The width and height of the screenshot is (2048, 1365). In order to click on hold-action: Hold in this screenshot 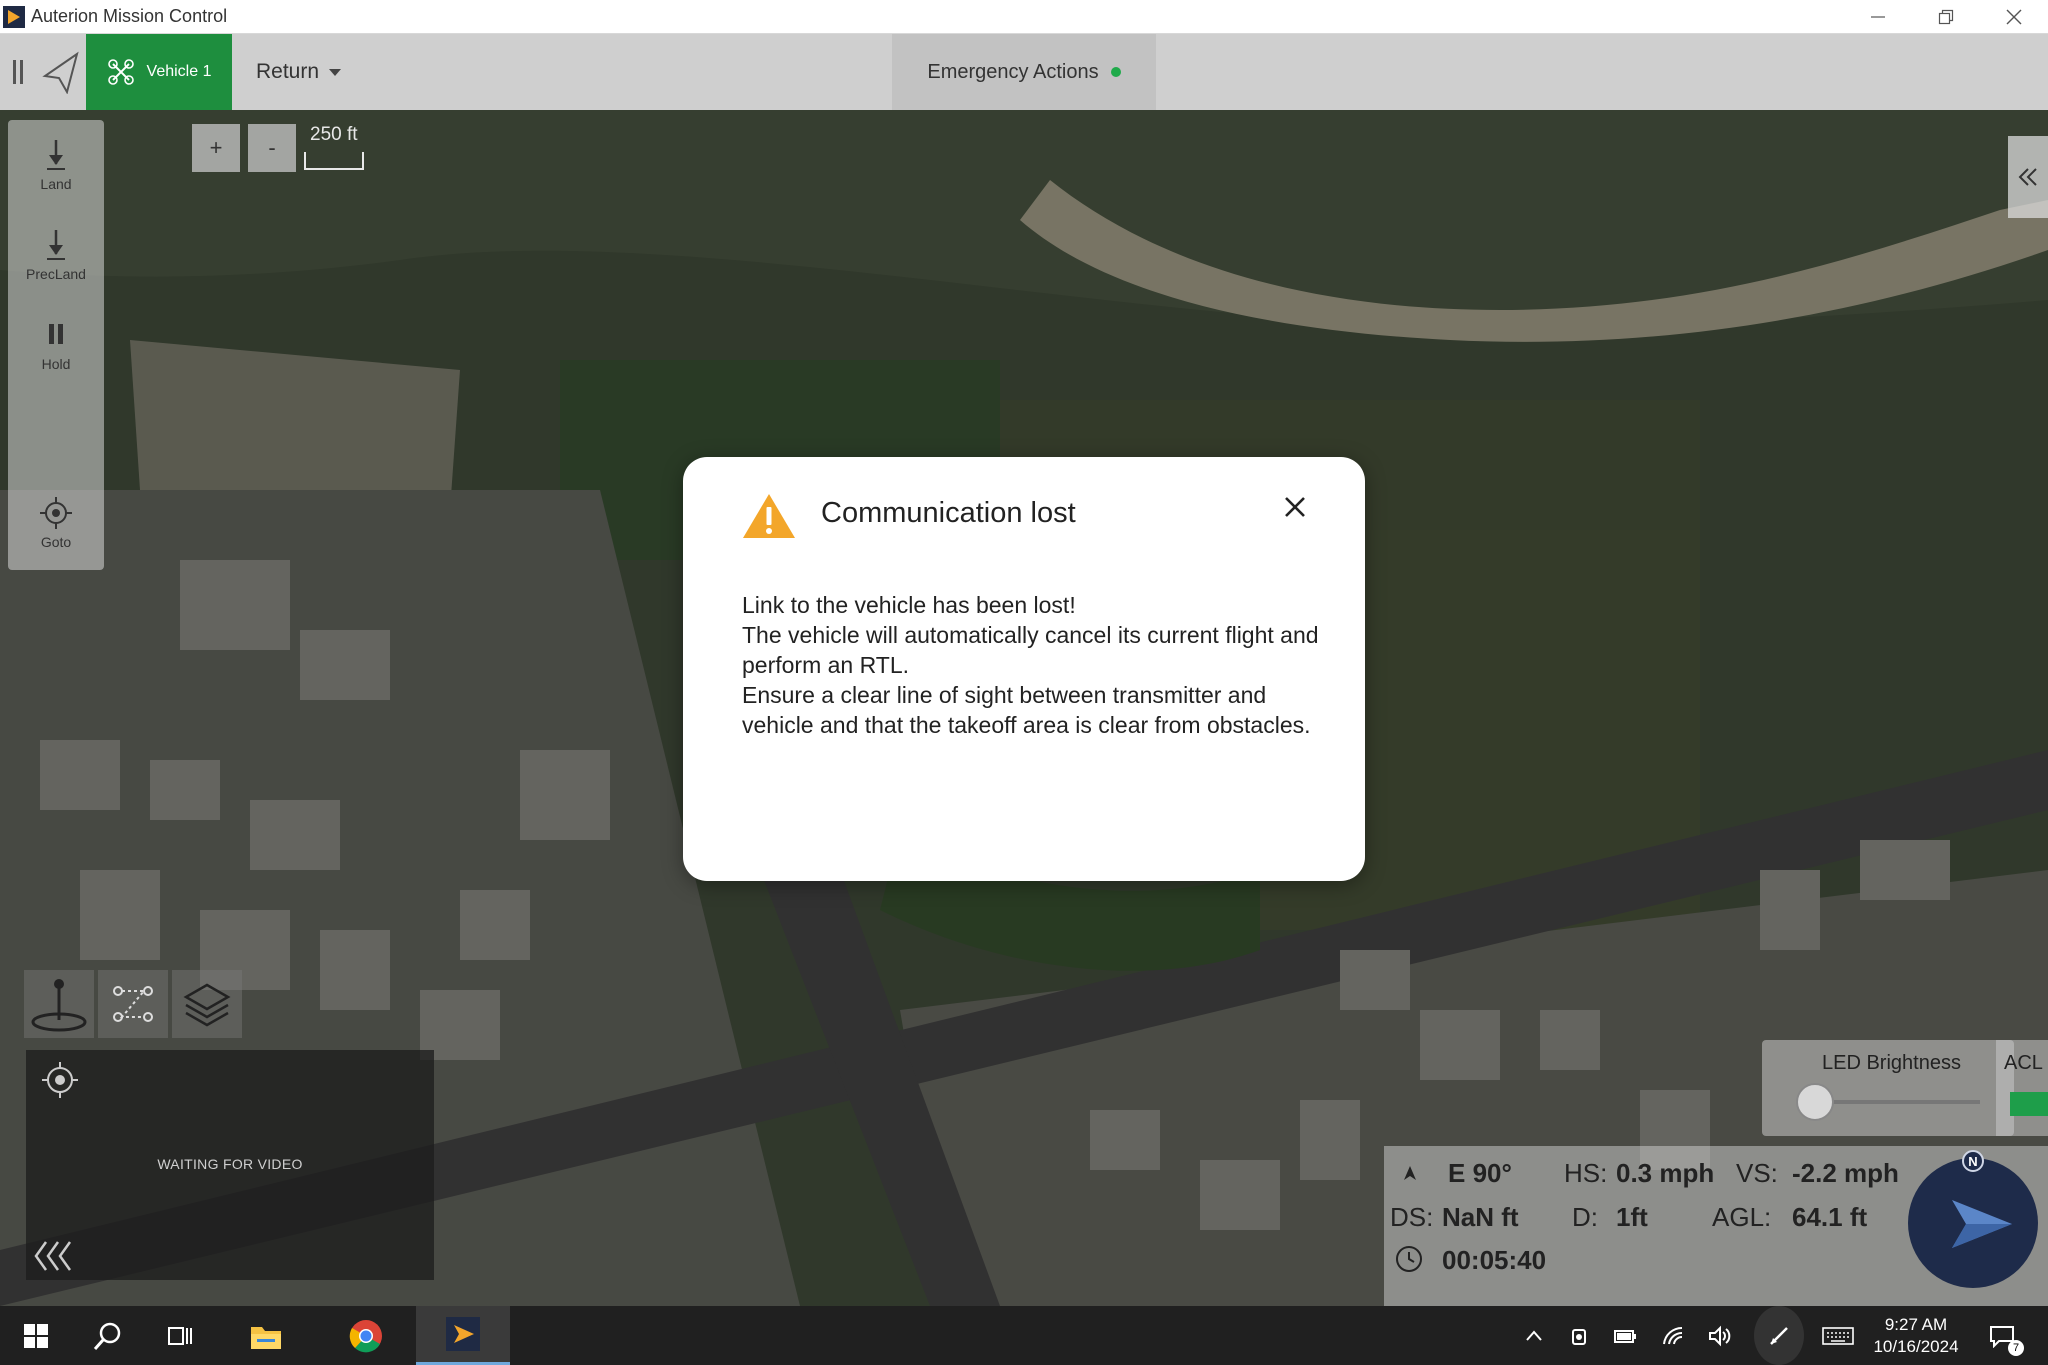, I will do `click(56, 345)`.